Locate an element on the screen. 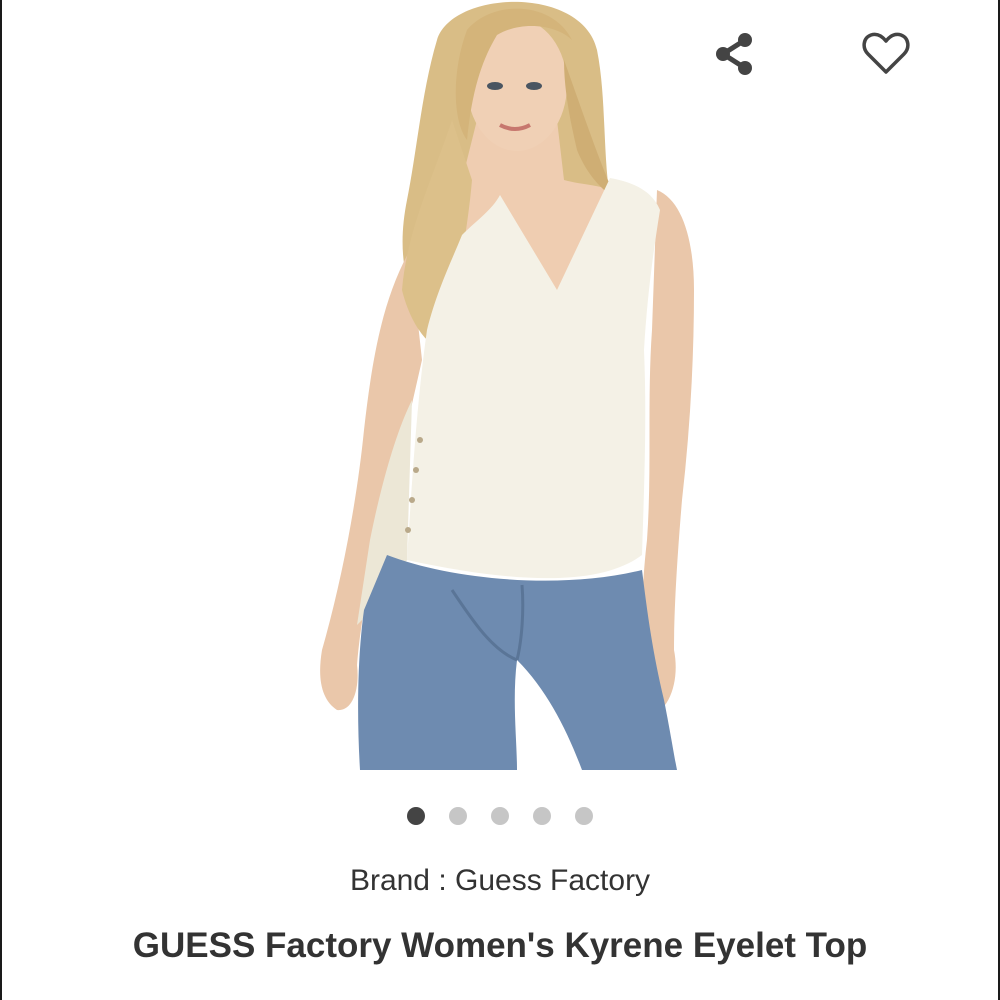 The height and width of the screenshot is (1000, 1000). wishlist-button is located at coordinates (886, 54).